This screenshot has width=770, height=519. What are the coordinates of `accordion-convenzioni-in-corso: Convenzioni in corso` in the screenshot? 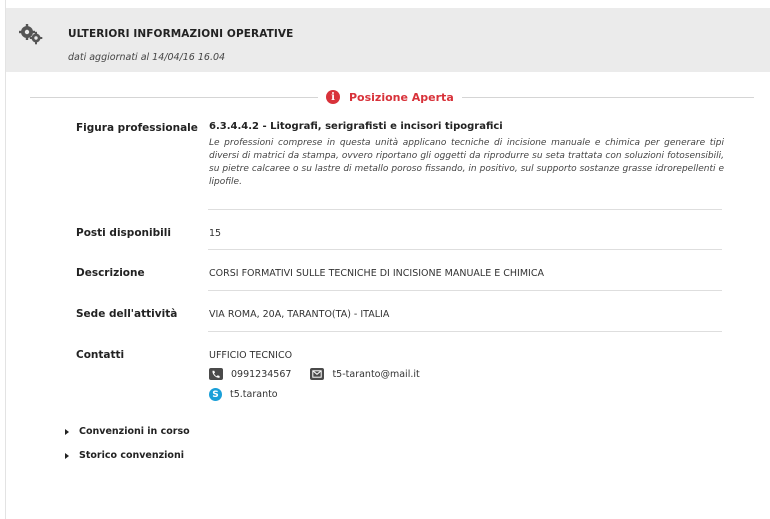 It's located at (127, 431).